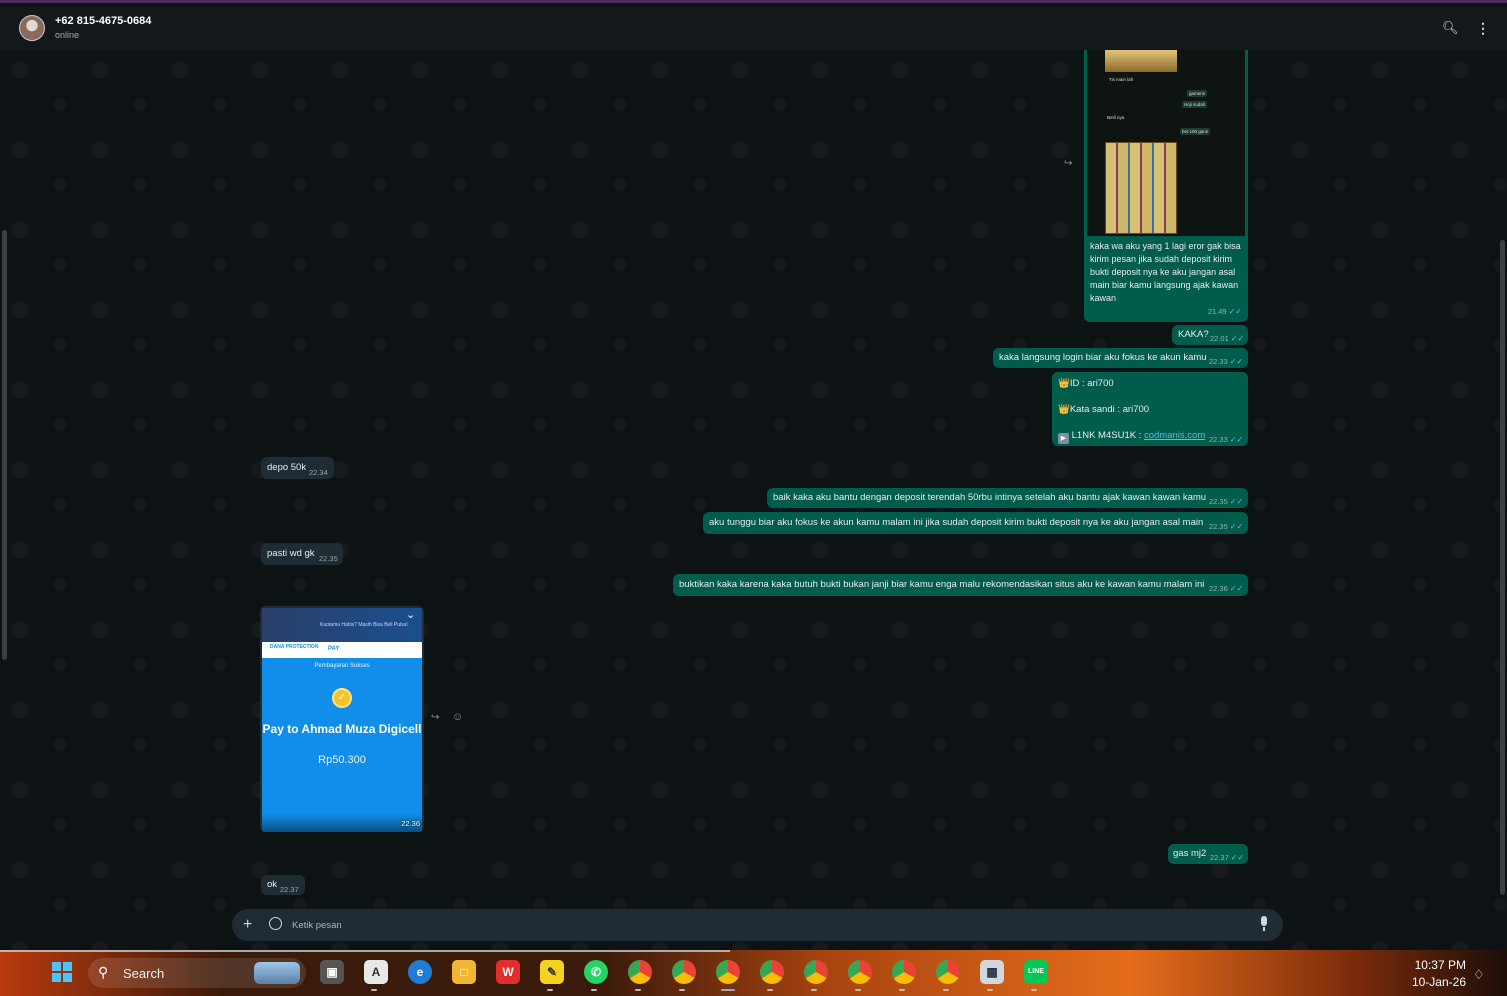  What do you see at coordinates (464, 972) in the screenshot?
I see `file-explorer-icon: □` at bounding box center [464, 972].